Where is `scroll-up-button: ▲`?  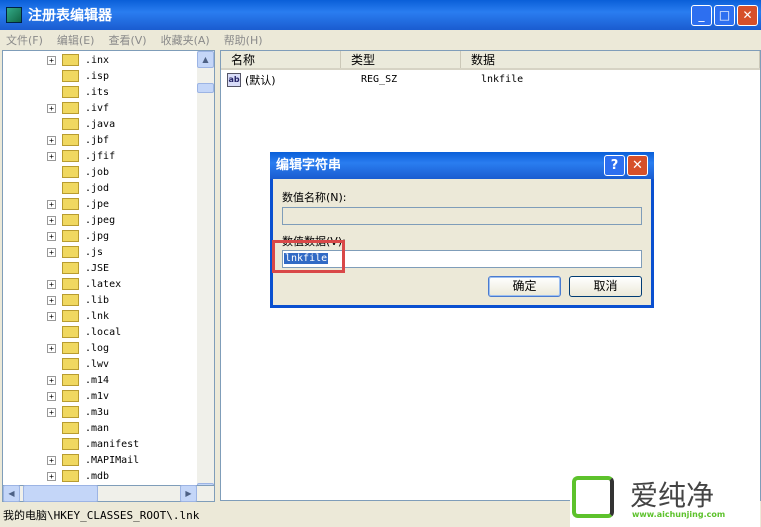
scroll-up-button: ▲ is located at coordinates (205, 59).